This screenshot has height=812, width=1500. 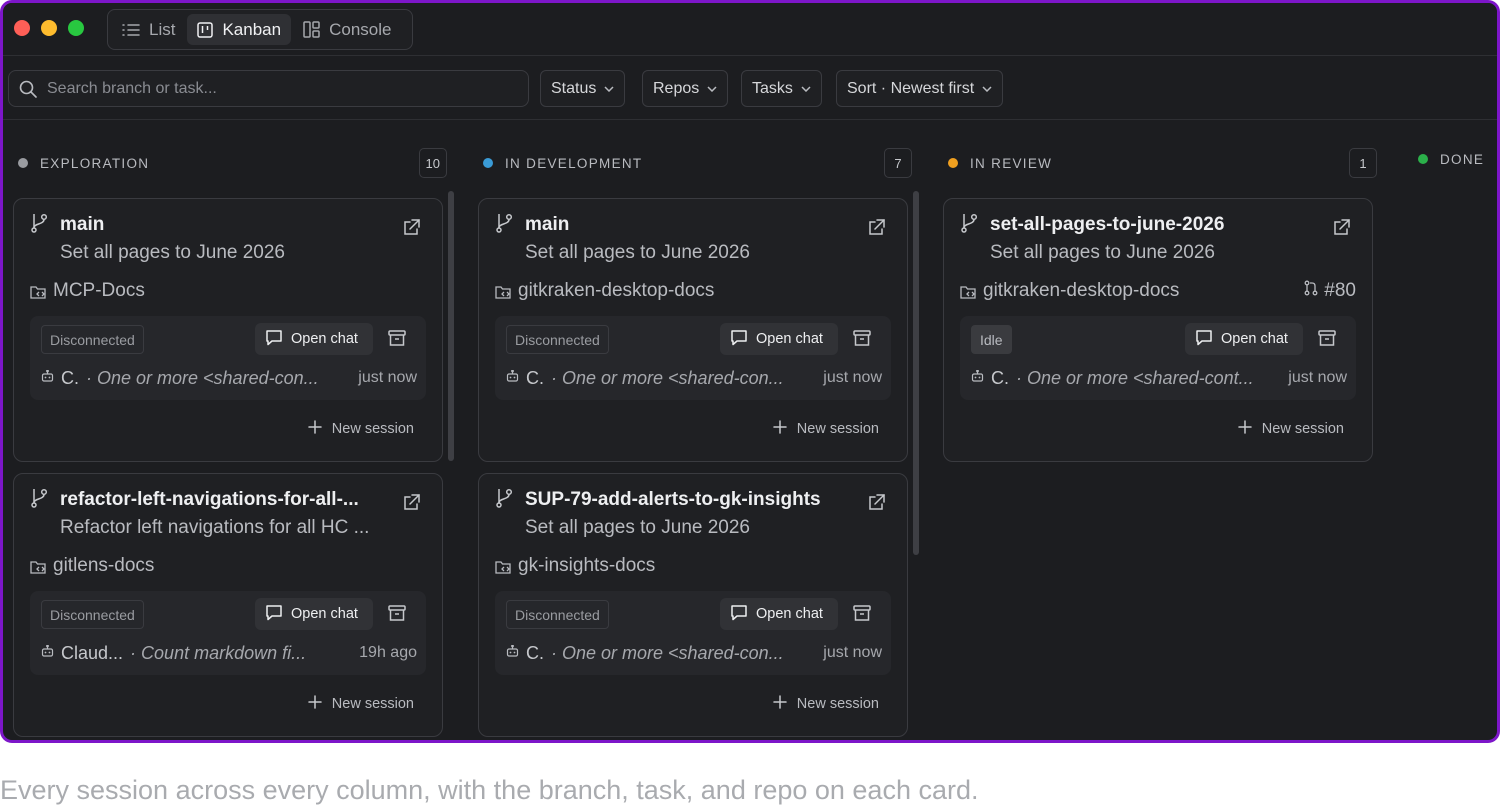 I want to click on branch-name: set-all-pages-to-june-2026, so click(x=1107, y=224).